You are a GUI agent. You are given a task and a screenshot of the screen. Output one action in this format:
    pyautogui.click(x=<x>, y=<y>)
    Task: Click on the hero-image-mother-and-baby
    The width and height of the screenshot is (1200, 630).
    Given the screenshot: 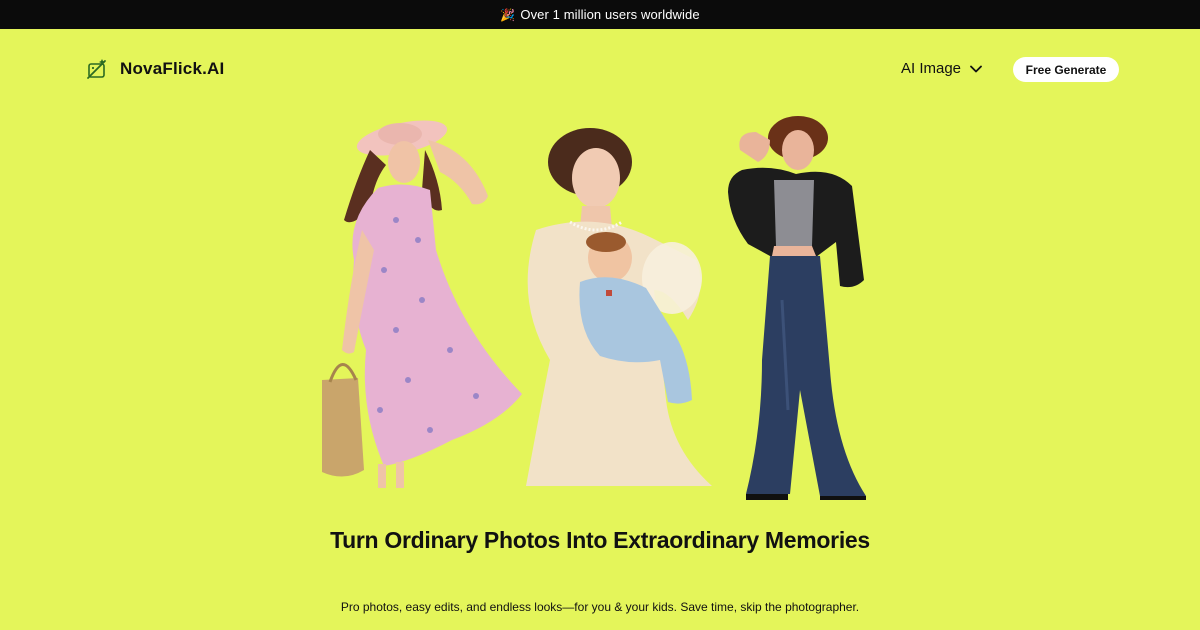 What is the action you would take?
    pyautogui.click(x=619, y=307)
    